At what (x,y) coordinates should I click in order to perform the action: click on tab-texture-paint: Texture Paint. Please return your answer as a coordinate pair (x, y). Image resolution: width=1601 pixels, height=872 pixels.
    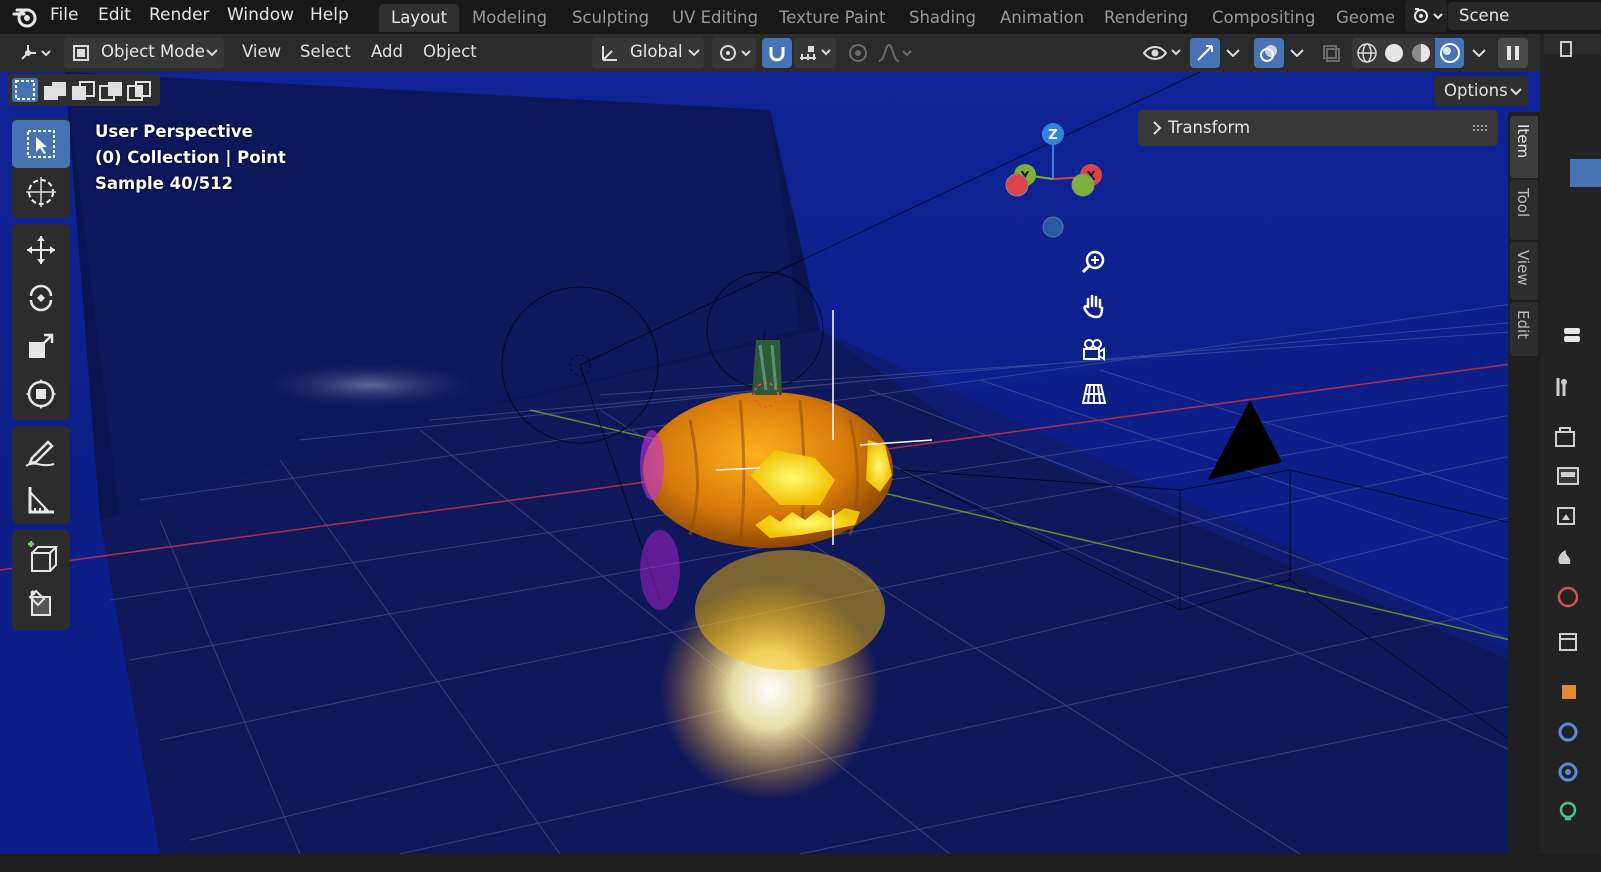
    Looking at the image, I should click on (832, 18).